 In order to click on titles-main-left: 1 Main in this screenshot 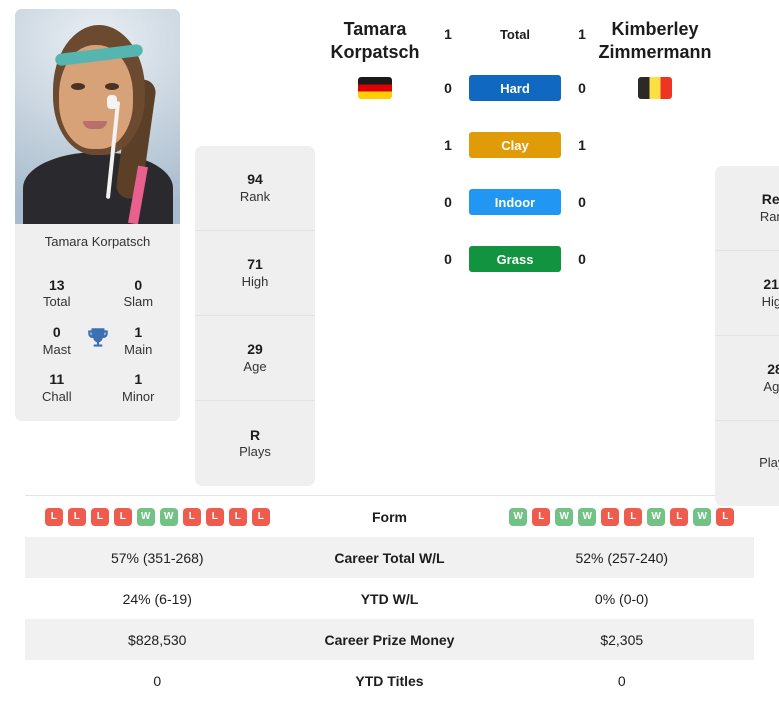, I will do `click(138, 340)`.